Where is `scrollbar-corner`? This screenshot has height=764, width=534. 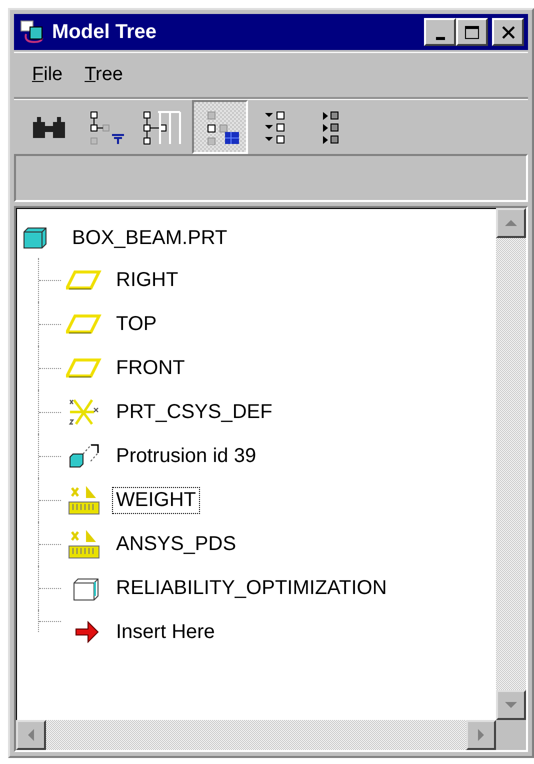
scrollbar-corner is located at coordinates (511, 735).